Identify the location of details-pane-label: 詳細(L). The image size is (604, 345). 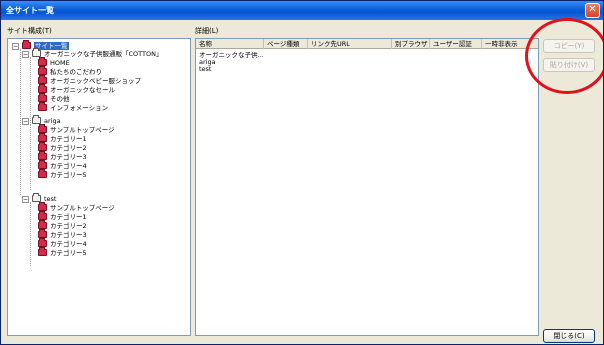
(207, 31).